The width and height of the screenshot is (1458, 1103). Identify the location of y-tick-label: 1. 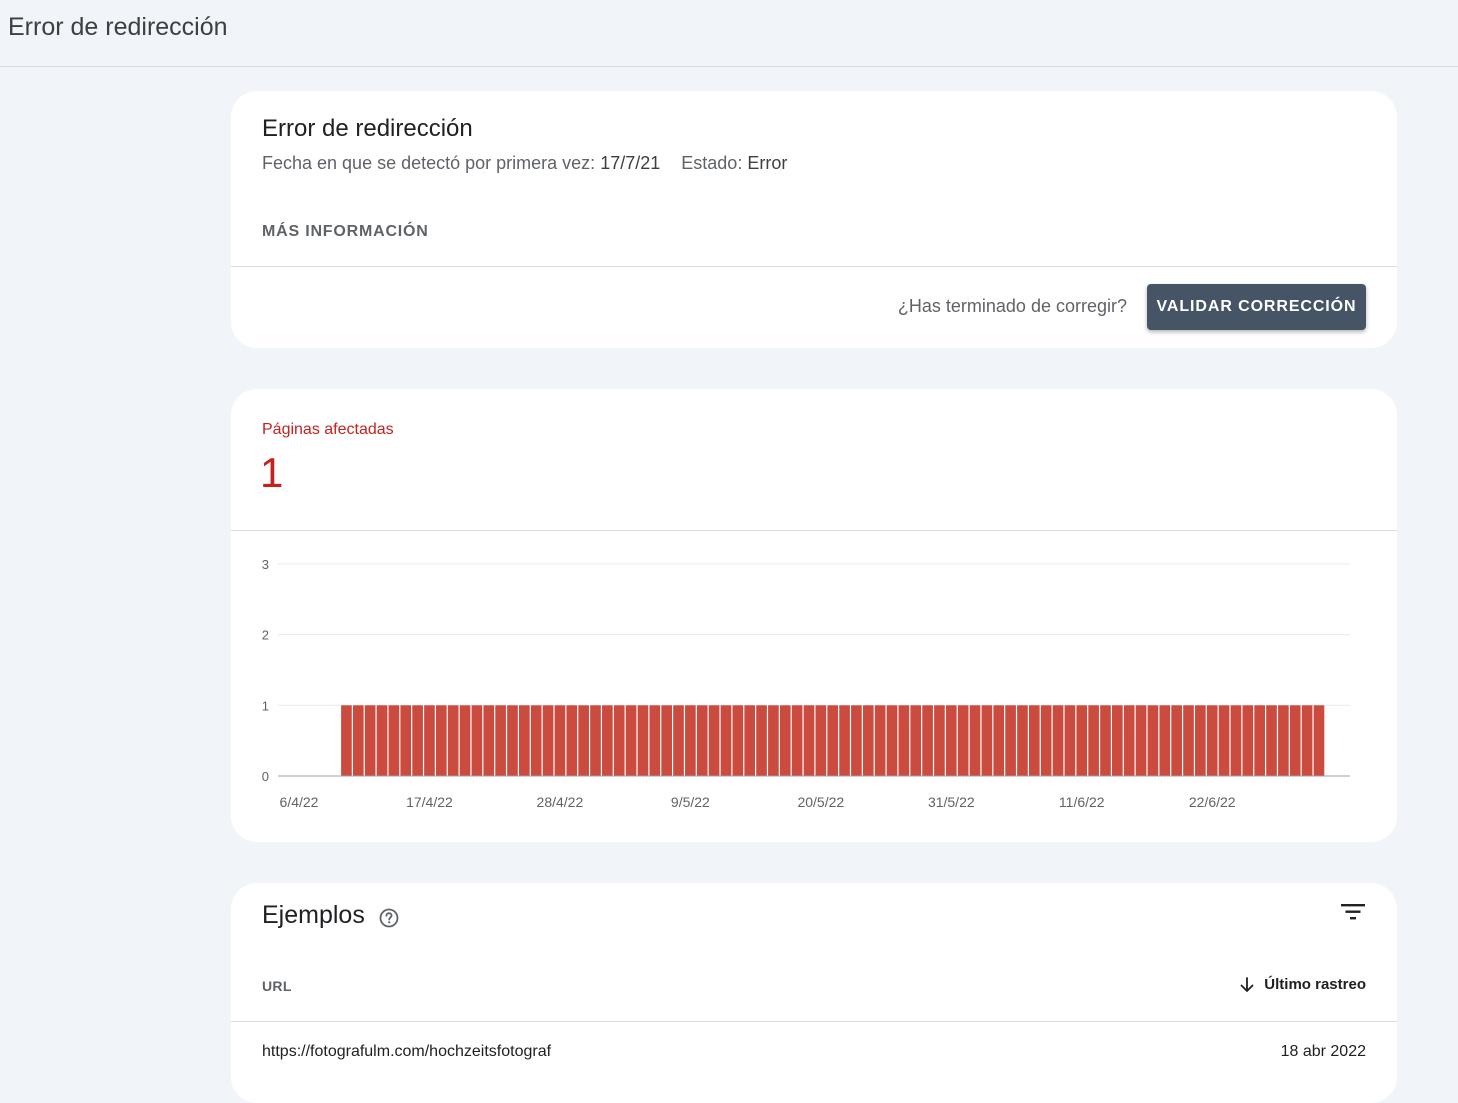
(265, 705).